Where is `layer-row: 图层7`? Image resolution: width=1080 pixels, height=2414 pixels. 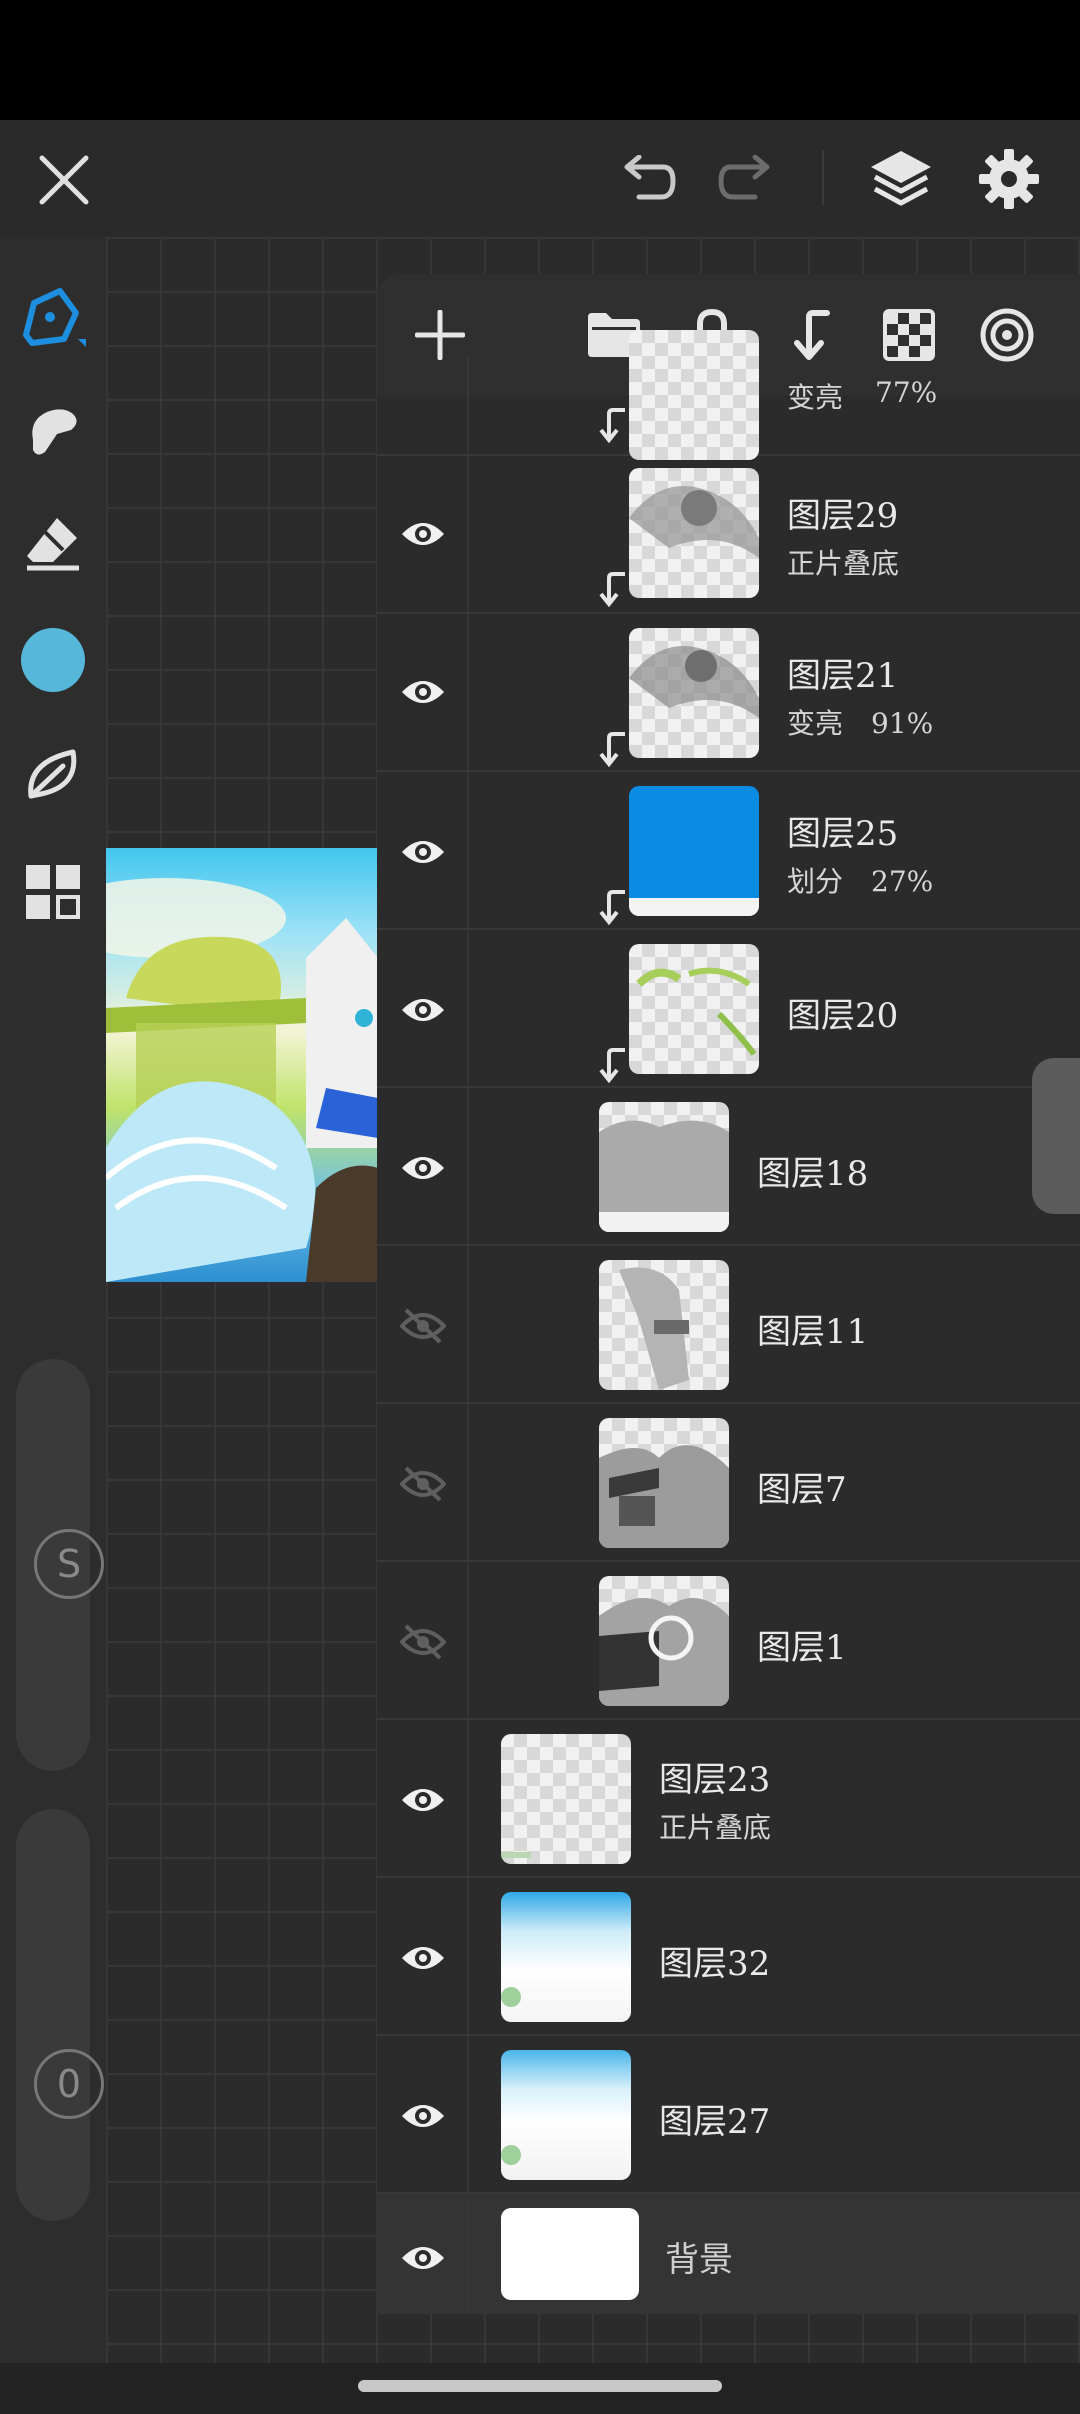 layer-row: 图层7 is located at coordinates (728, 1483).